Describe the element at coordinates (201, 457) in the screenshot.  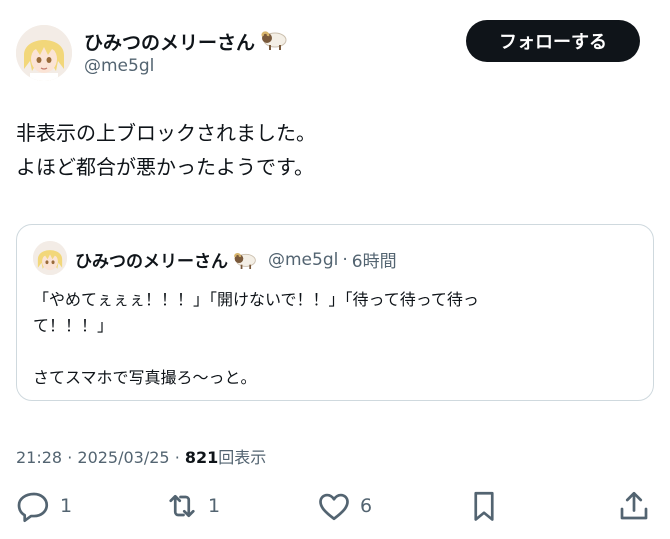
I see `views-count: 821` at that location.